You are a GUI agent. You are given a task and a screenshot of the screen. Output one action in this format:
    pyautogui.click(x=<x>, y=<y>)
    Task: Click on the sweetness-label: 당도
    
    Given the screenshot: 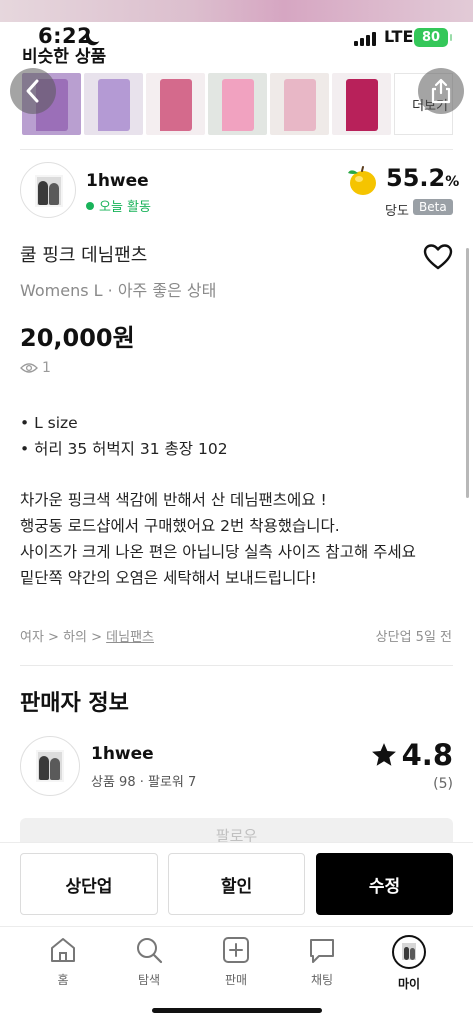 What is the action you would take?
    pyautogui.click(x=397, y=211)
    